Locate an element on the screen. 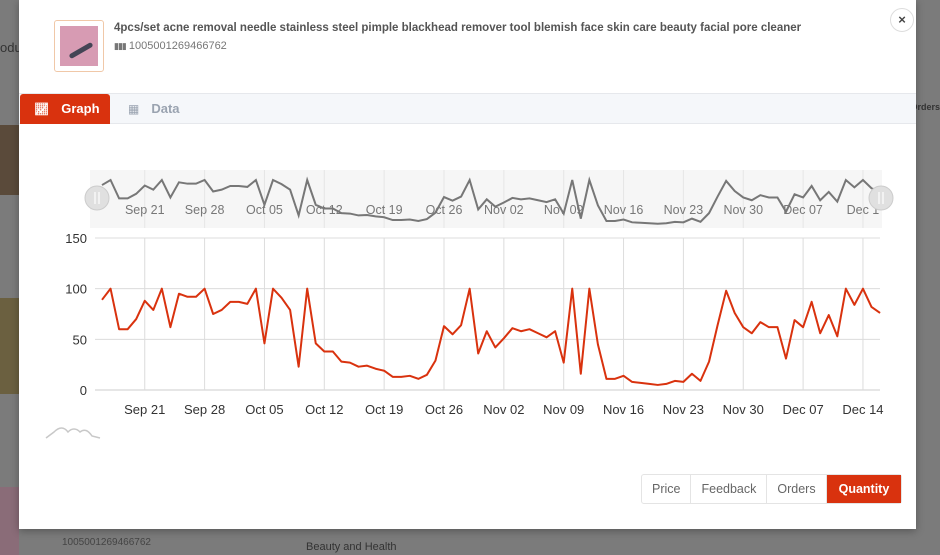 The height and width of the screenshot is (555, 940). navigator-tick-label: Sep 21 is located at coordinates (145, 210).